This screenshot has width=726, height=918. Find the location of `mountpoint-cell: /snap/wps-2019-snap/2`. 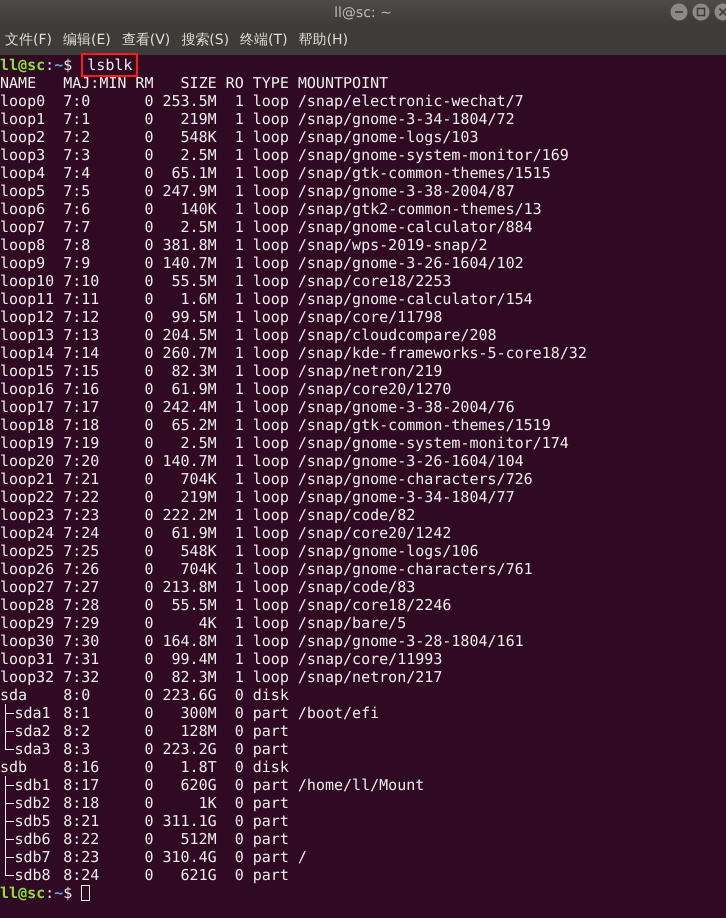

mountpoint-cell: /snap/wps-2019-snap/2 is located at coordinates (393, 245).